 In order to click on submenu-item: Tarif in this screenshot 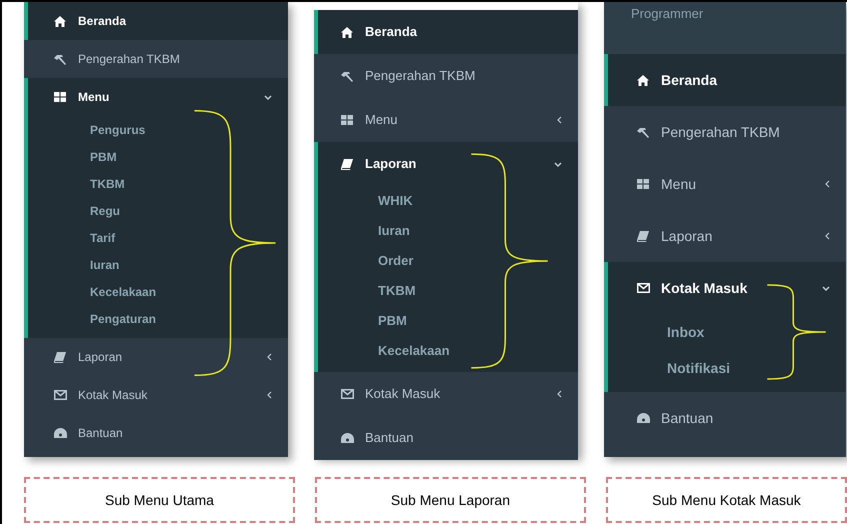, I will do `click(156, 237)`.